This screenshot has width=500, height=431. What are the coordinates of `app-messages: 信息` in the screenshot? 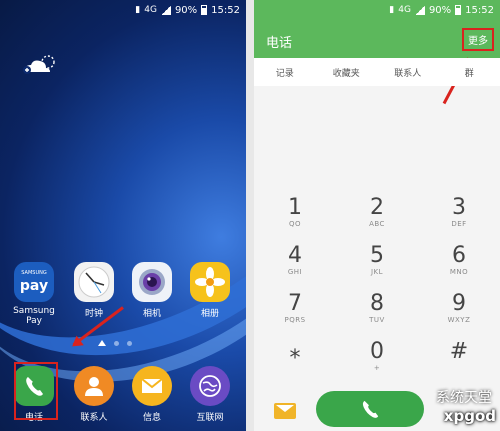 It's located at (152, 394).